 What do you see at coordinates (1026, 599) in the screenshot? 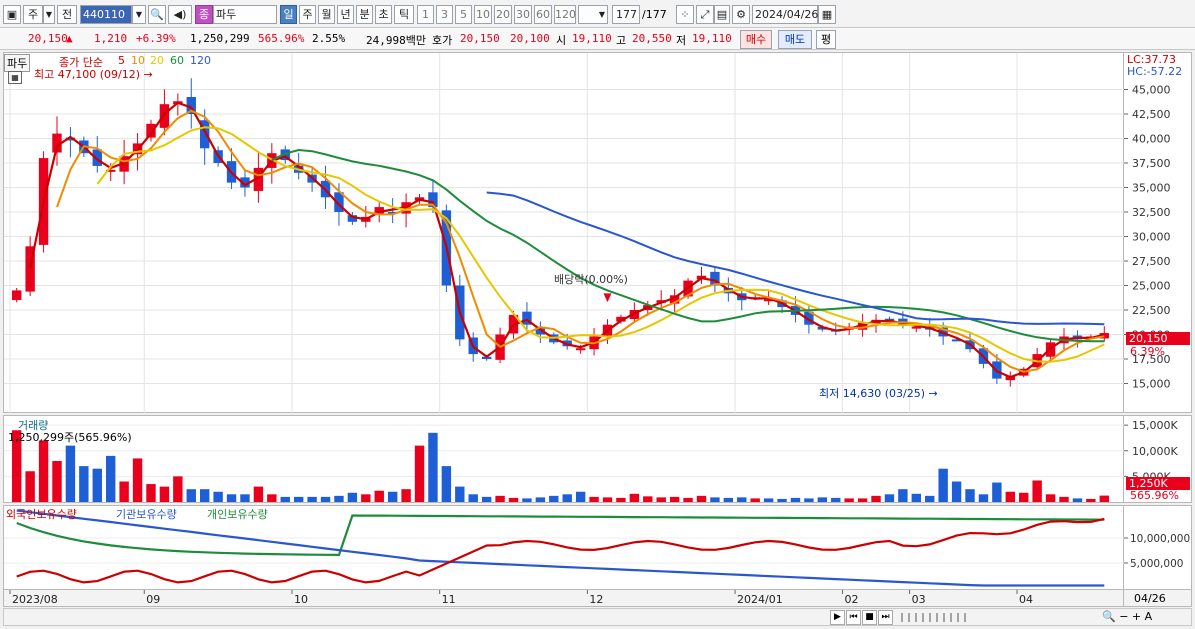
I see `x-tick-label: 04` at bounding box center [1026, 599].